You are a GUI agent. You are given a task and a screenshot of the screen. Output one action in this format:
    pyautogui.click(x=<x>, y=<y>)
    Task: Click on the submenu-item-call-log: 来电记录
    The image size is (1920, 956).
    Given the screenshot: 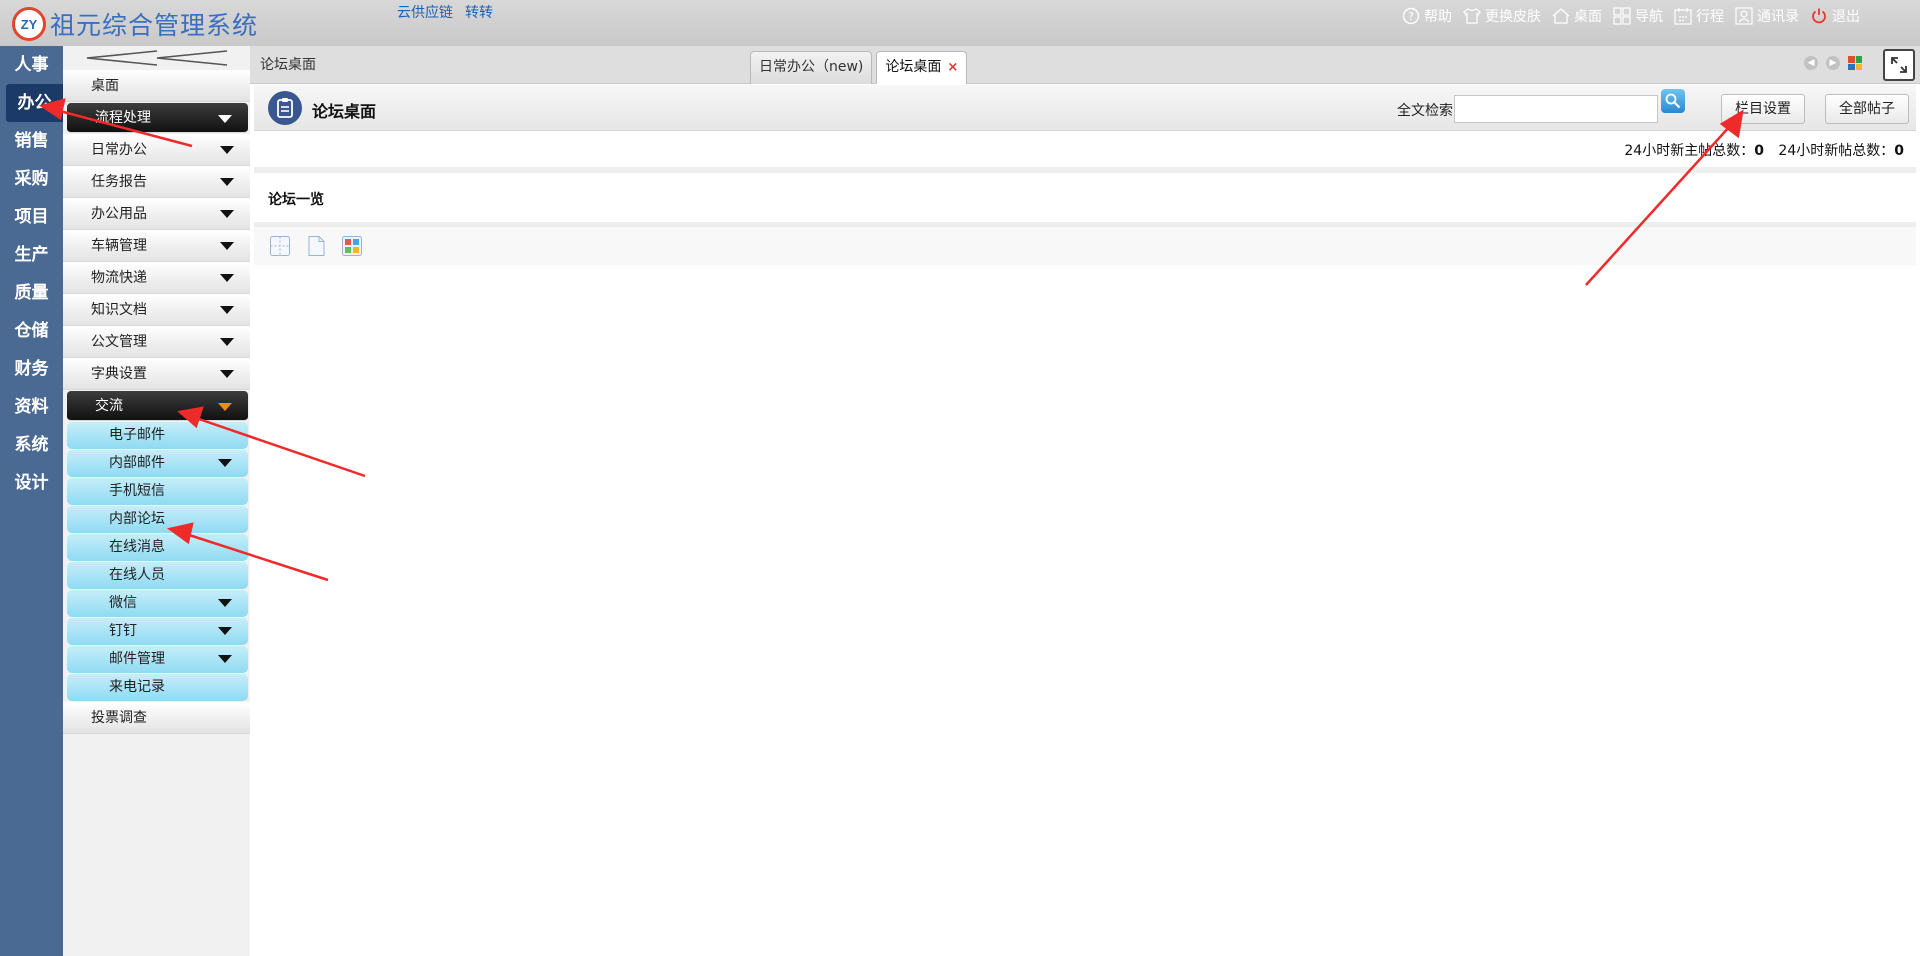 What is the action you would take?
    pyautogui.click(x=157, y=687)
    